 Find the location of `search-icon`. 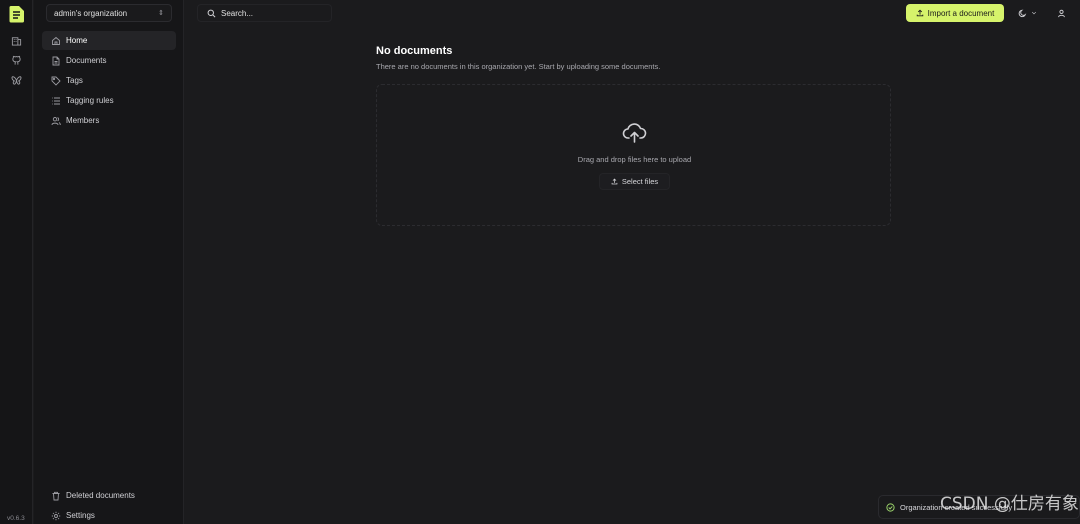

search-icon is located at coordinates (211, 13).